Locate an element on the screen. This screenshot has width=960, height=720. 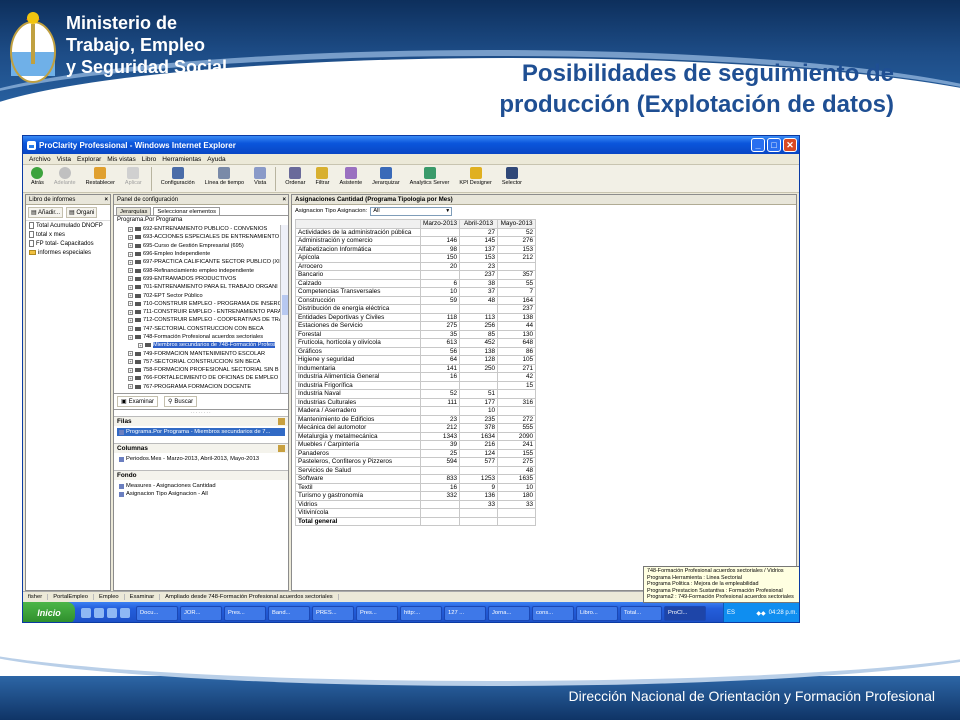
row-header: Bancario is located at coordinates (358, 275).